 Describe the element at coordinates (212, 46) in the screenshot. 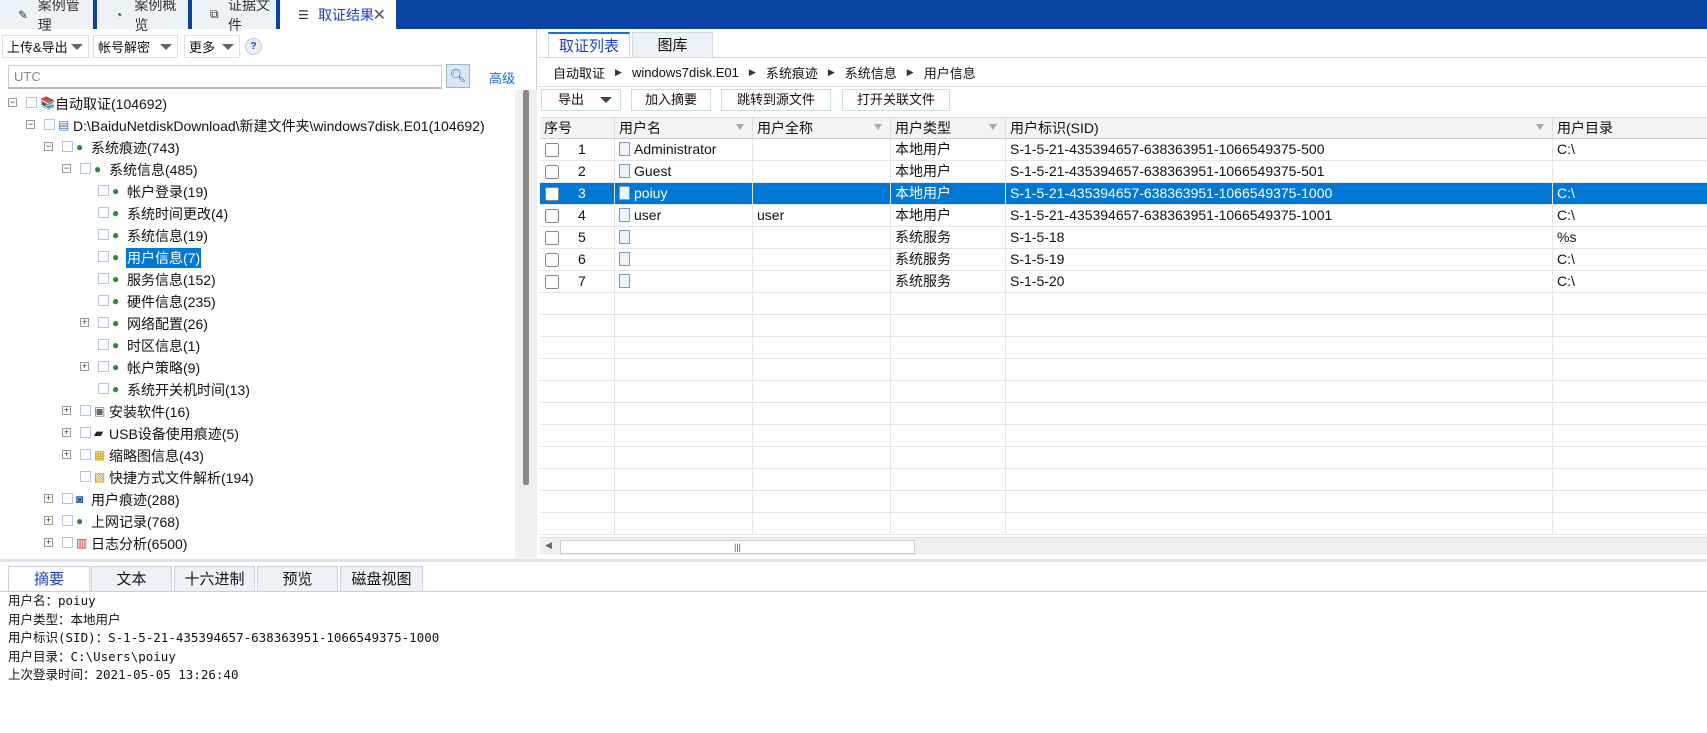

I see `more-dropdown: 更多` at that location.